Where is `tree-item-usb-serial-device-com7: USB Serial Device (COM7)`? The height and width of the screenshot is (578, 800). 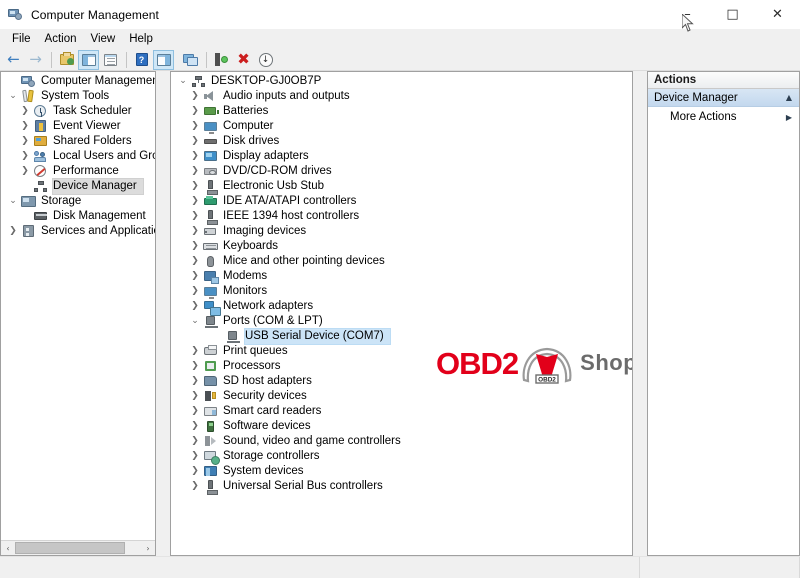 tree-item-usb-serial-device-com7: USB Serial Device (COM7) is located at coordinates (401, 336).